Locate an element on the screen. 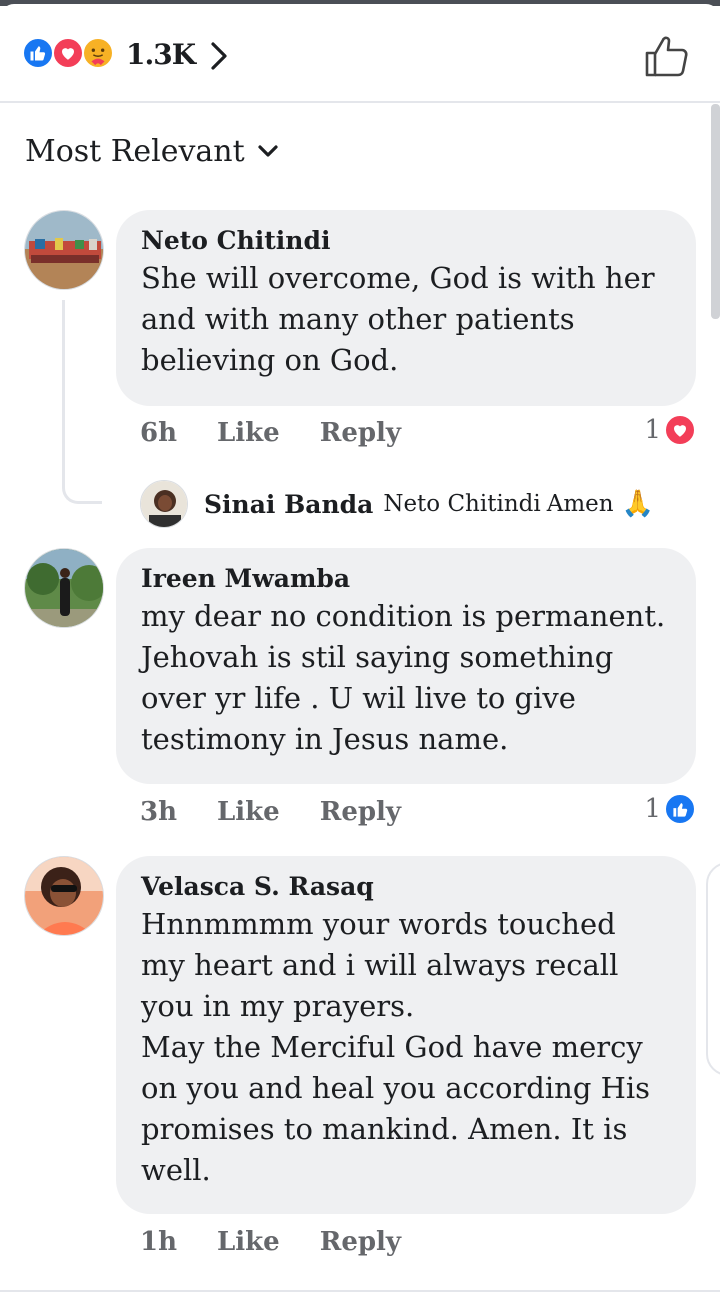  comment-actions: 1h Like Reply is located at coordinates (290, 1242).